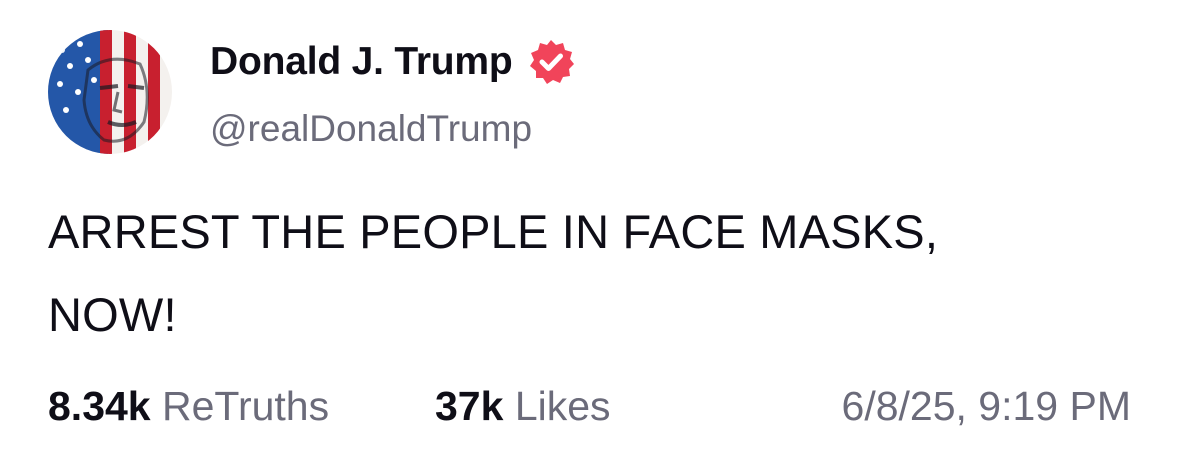  What do you see at coordinates (112, 314) in the screenshot?
I see `post-text-line: NOW!` at bounding box center [112, 314].